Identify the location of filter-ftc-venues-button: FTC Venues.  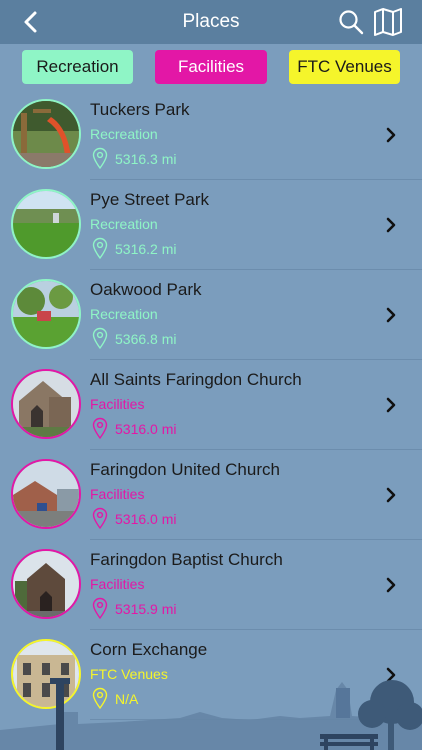
(344, 67).